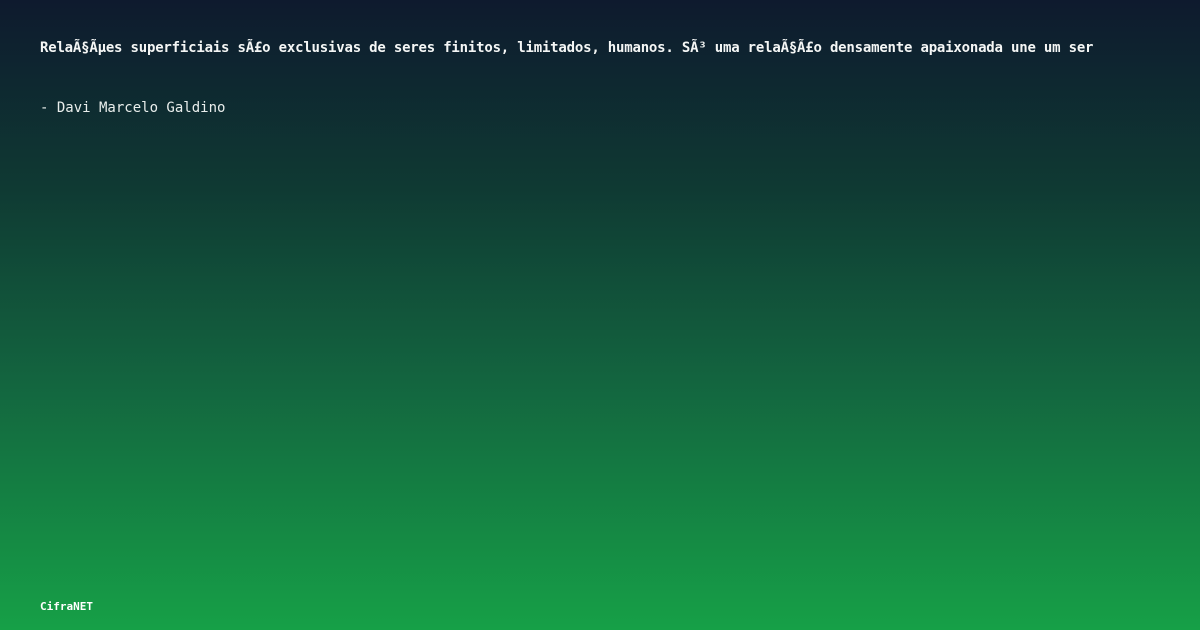 This screenshot has width=1200, height=630. Describe the element at coordinates (66, 606) in the screenshot. I see `brand-logo-text: CifraNET` at that location.